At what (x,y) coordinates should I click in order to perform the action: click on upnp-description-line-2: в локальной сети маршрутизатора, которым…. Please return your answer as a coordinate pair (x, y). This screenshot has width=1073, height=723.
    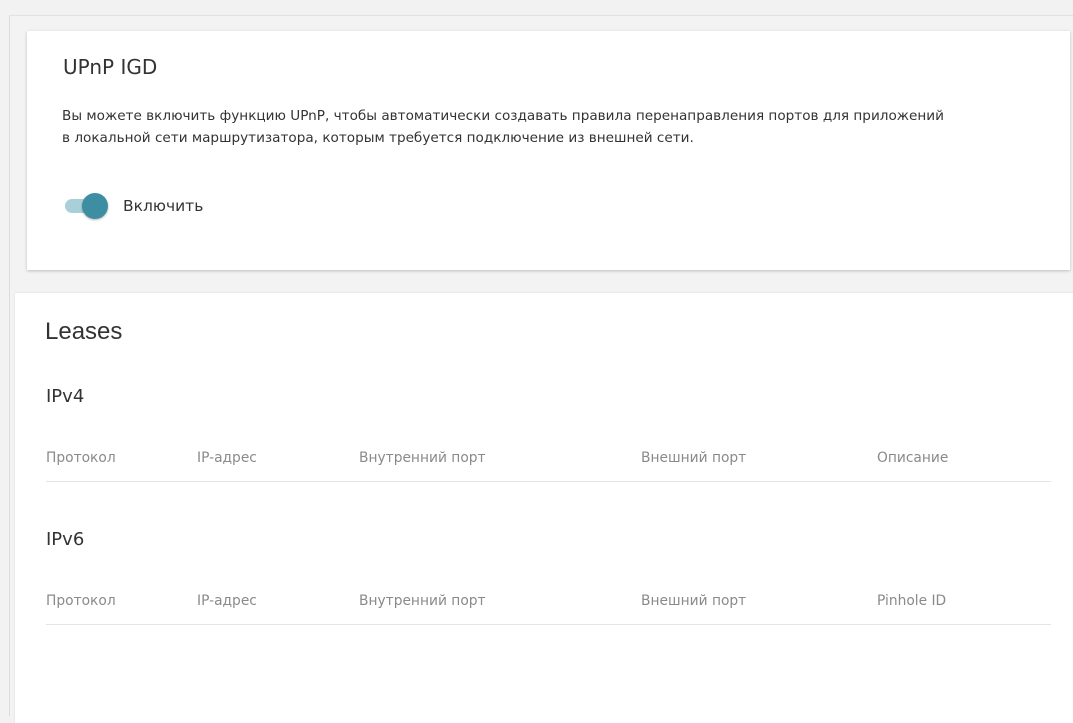
    Looking at the image, I should click on (378, 138).